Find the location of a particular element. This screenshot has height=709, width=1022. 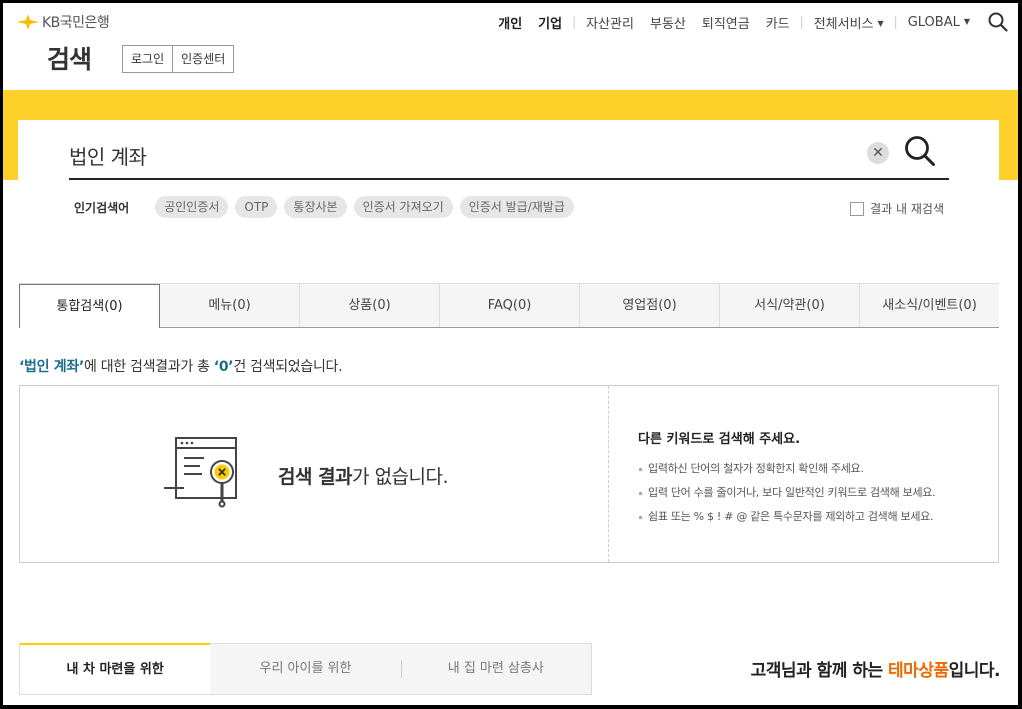

theme-title-highlight: 테마상품 is located at coordinates (918, 671).